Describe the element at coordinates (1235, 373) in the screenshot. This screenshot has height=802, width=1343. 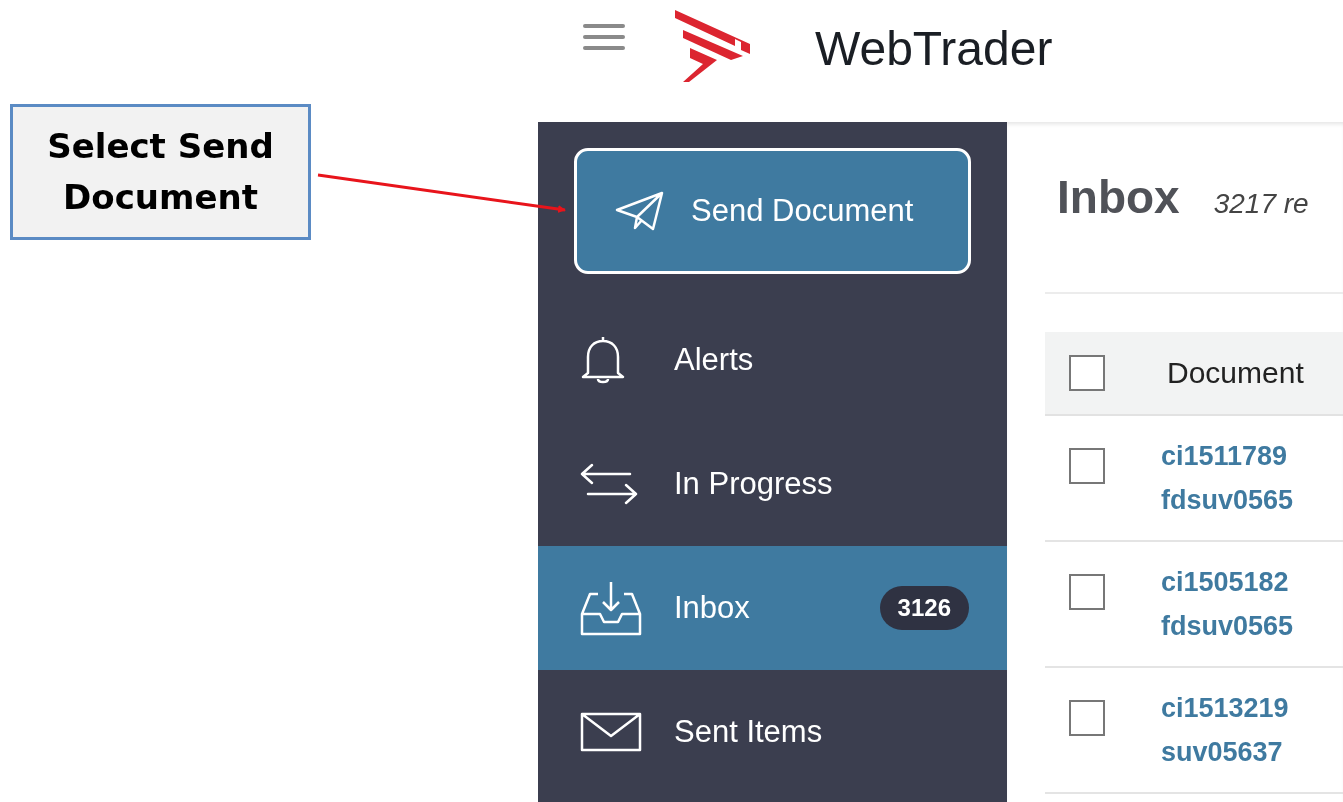
I see `column-header: Document` at that location.